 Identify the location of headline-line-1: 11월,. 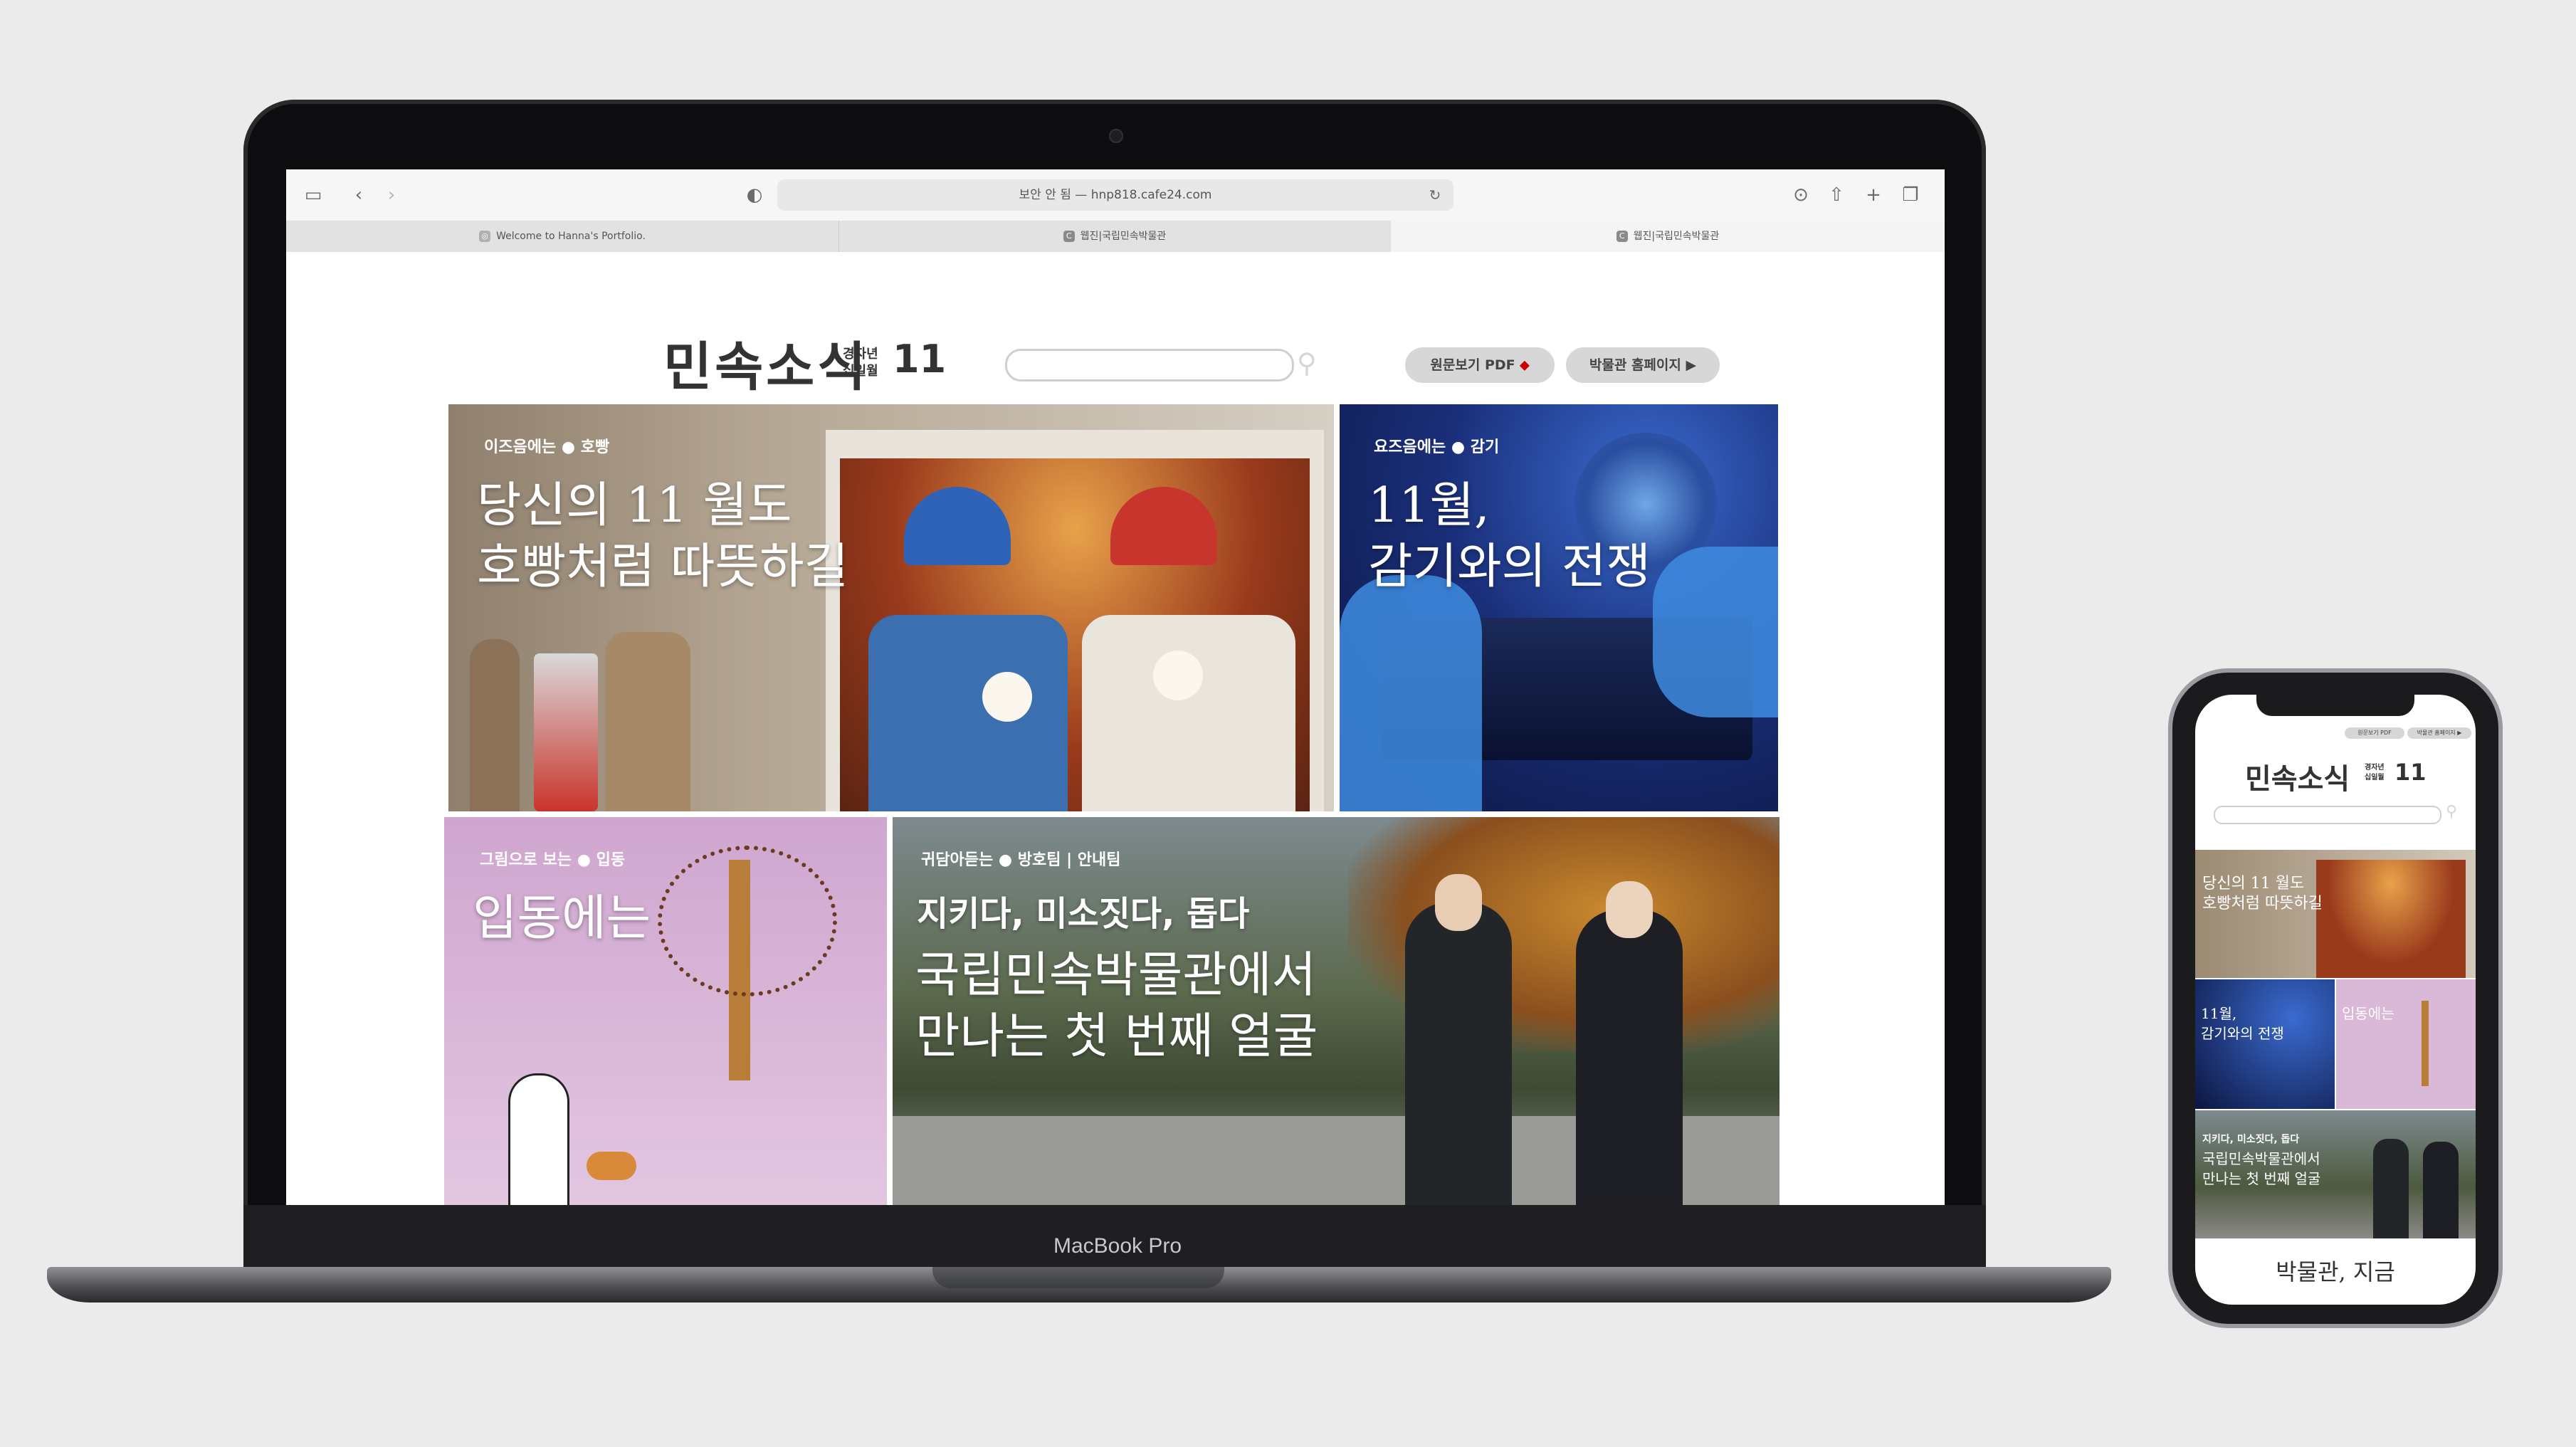
(1429, 506).